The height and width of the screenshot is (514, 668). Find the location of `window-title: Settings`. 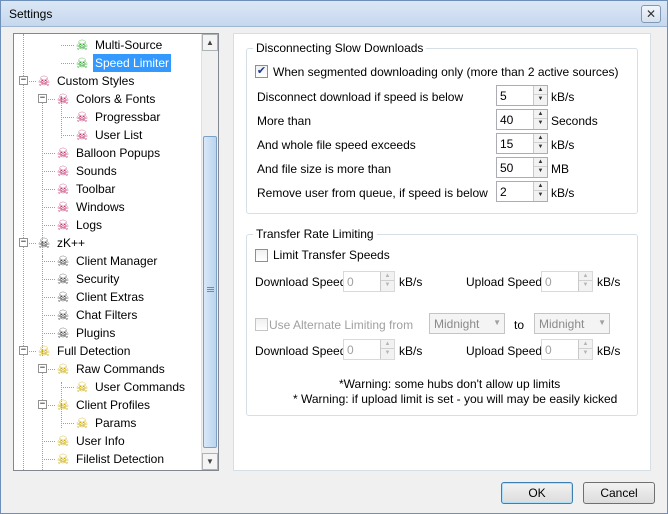

window-title: Settings is located at coordinates (31, 14).